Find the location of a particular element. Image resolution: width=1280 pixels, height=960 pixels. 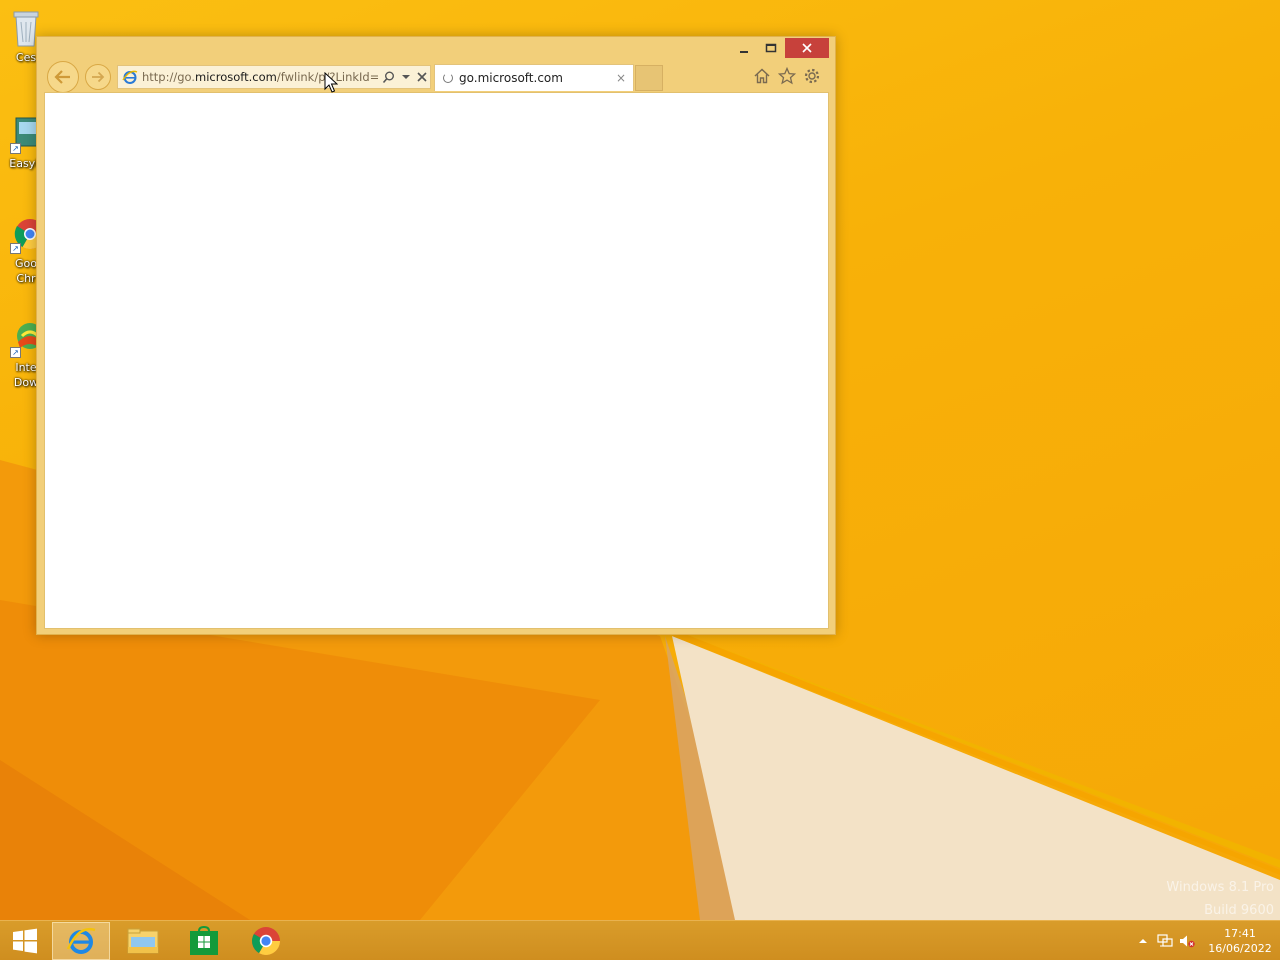

maximize-icon is located at coordinates (771, 48).